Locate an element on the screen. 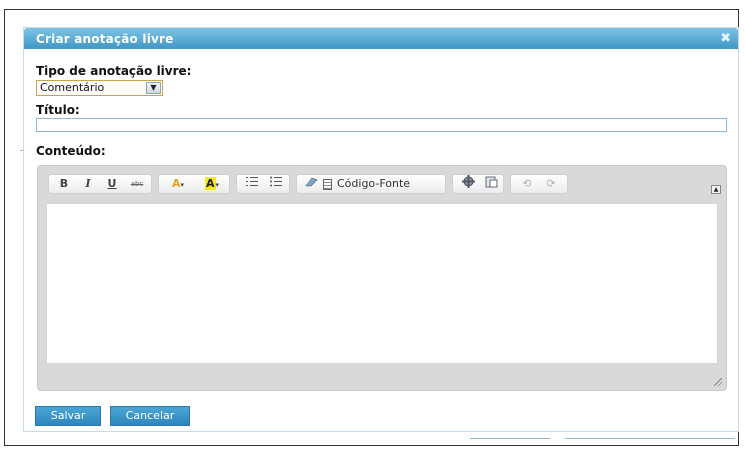  resize-grip-icon is located at coordinates (717, 381).